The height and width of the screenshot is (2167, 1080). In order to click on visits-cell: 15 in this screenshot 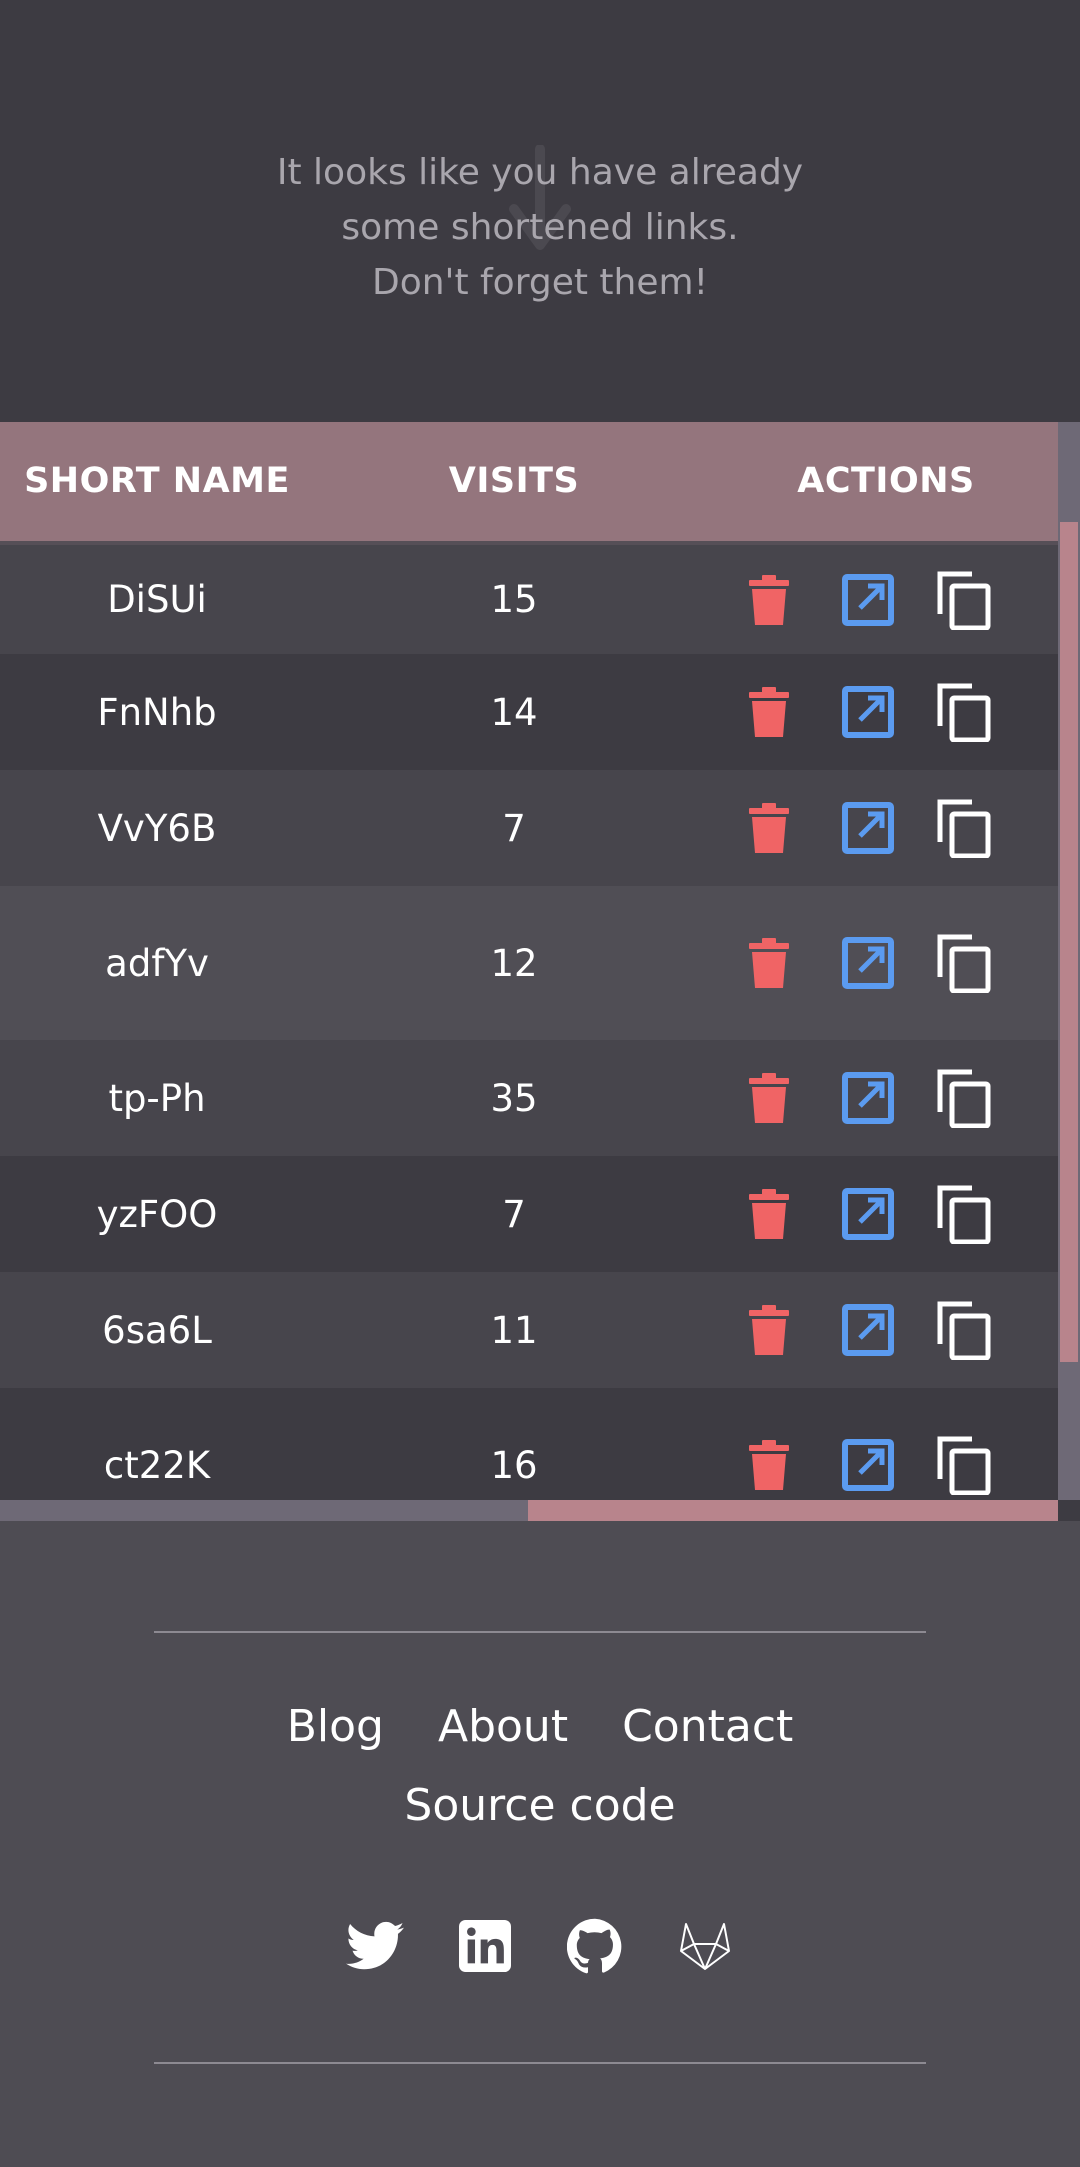, I will do `click(514, 599)`.